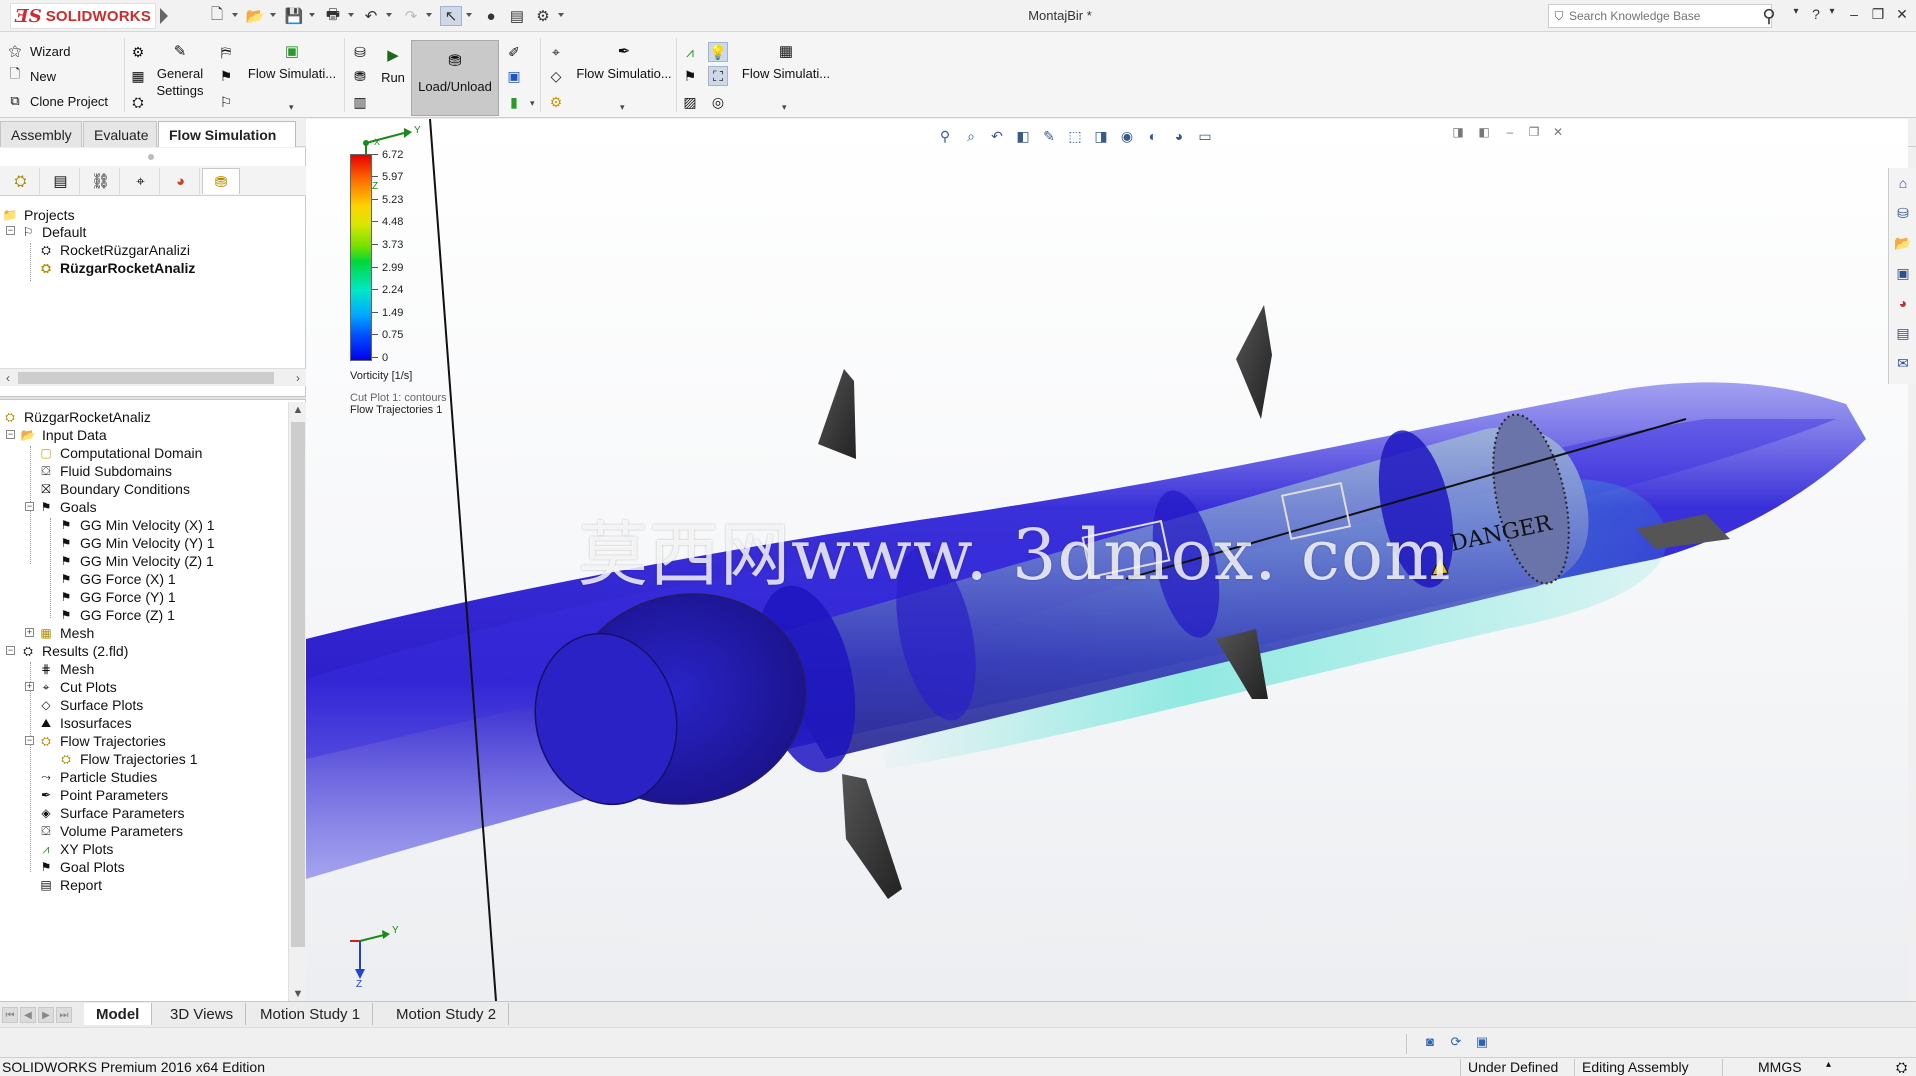 This screenshot has height=1076, width=1916. I want to click on clone-project-button: ⧉ Clone Project, so click(57, 101).